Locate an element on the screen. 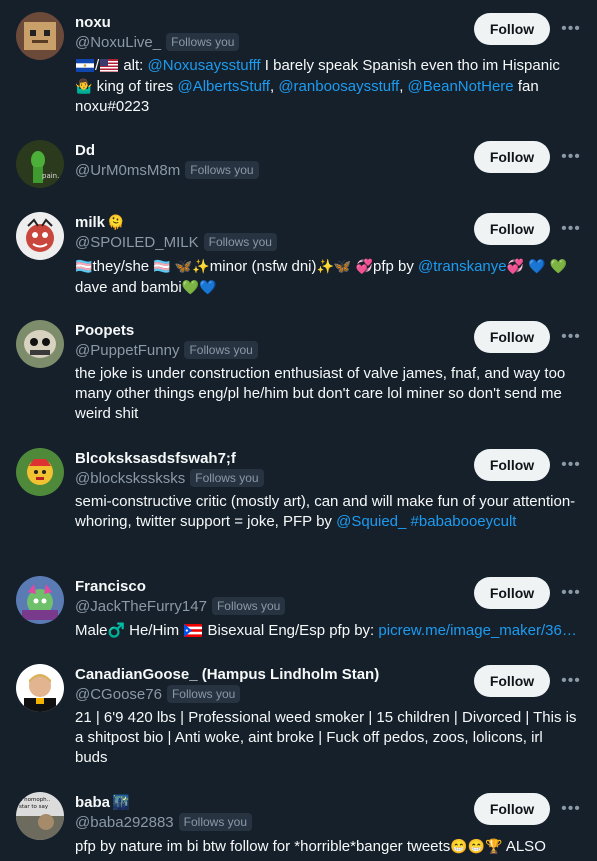 This screenshot has height=861, width=597. bio-text: ALSO is located at coordinates (524, 846).